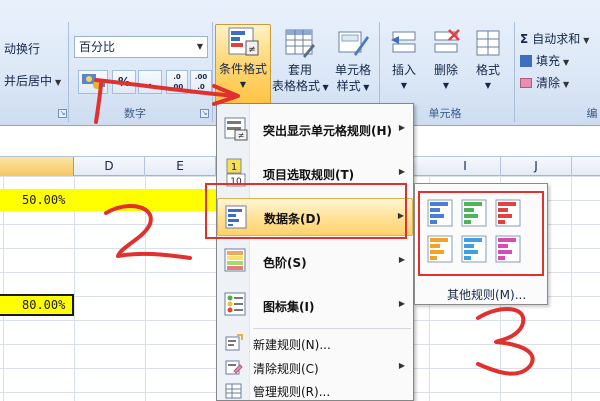  I want to click on autosum-label: 自动求和, so click(556, 39).